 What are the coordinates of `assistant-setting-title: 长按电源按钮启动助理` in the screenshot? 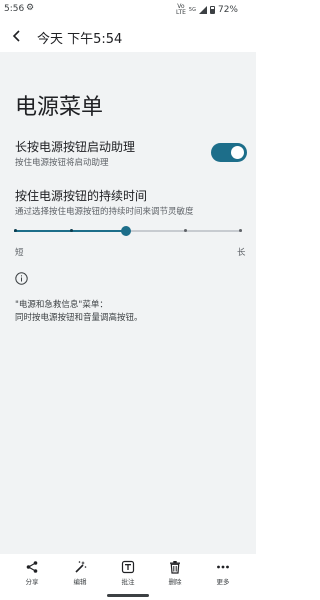 It's located at (75, 146).